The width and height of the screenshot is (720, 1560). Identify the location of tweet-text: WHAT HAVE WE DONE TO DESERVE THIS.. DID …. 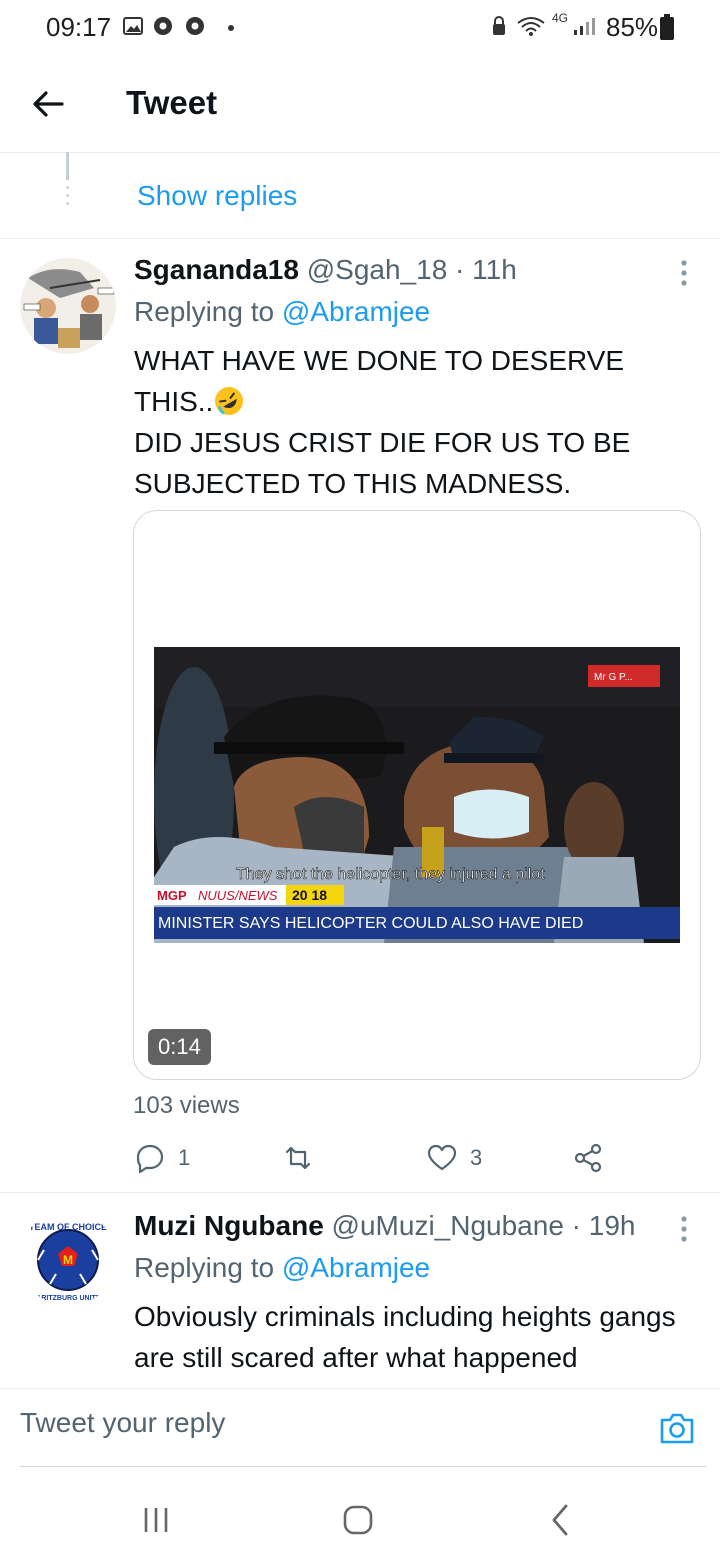
(414, 422).